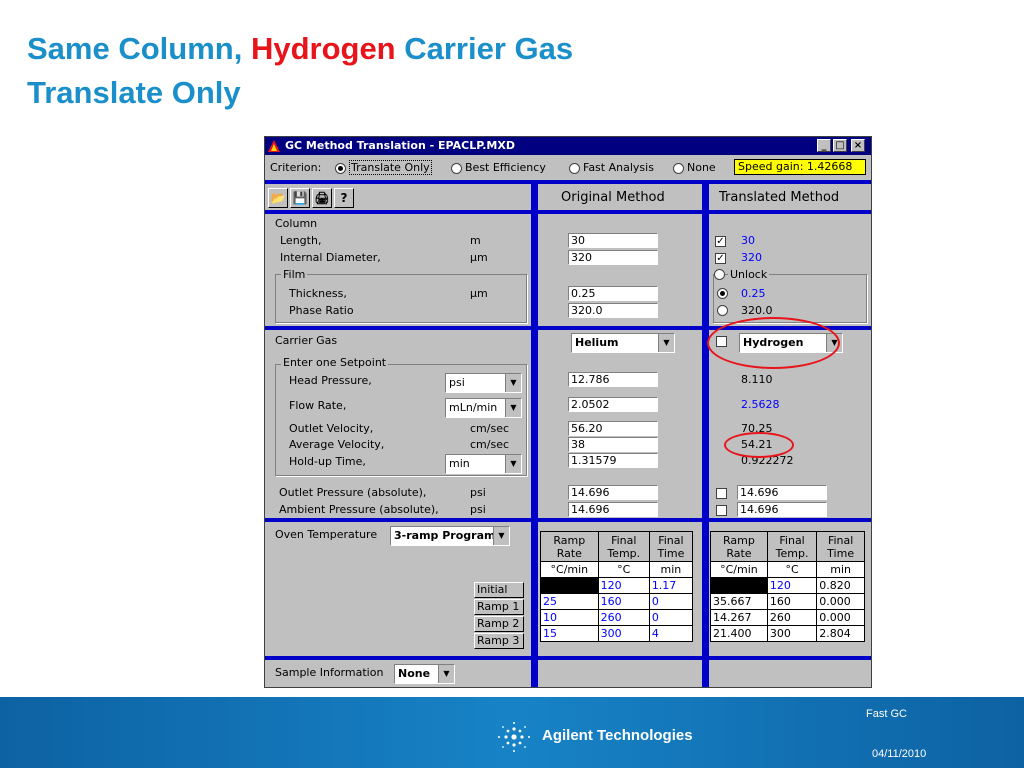 The width and height of the screenshot is (1024, 768). I want to click on title-line2: Translate Only, so click(134, 92).